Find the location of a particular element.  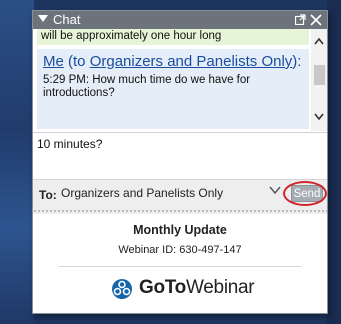

recipient-dropdown-value: Organizers and Panelists Only is located at coordinates (142, 193).